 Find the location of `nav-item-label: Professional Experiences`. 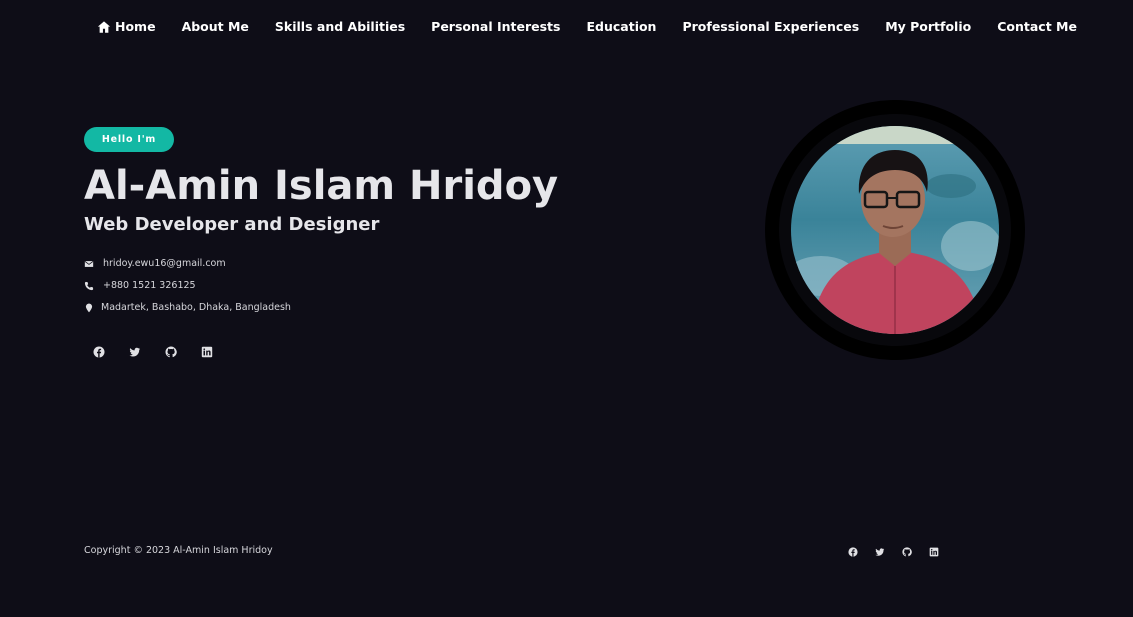

nav-item-label: Professional Experiences is located at coordinates (771, 26).